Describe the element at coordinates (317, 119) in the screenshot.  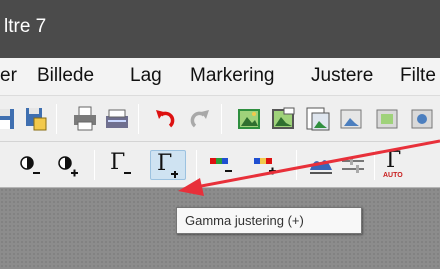
I see `page-icon` at that location.